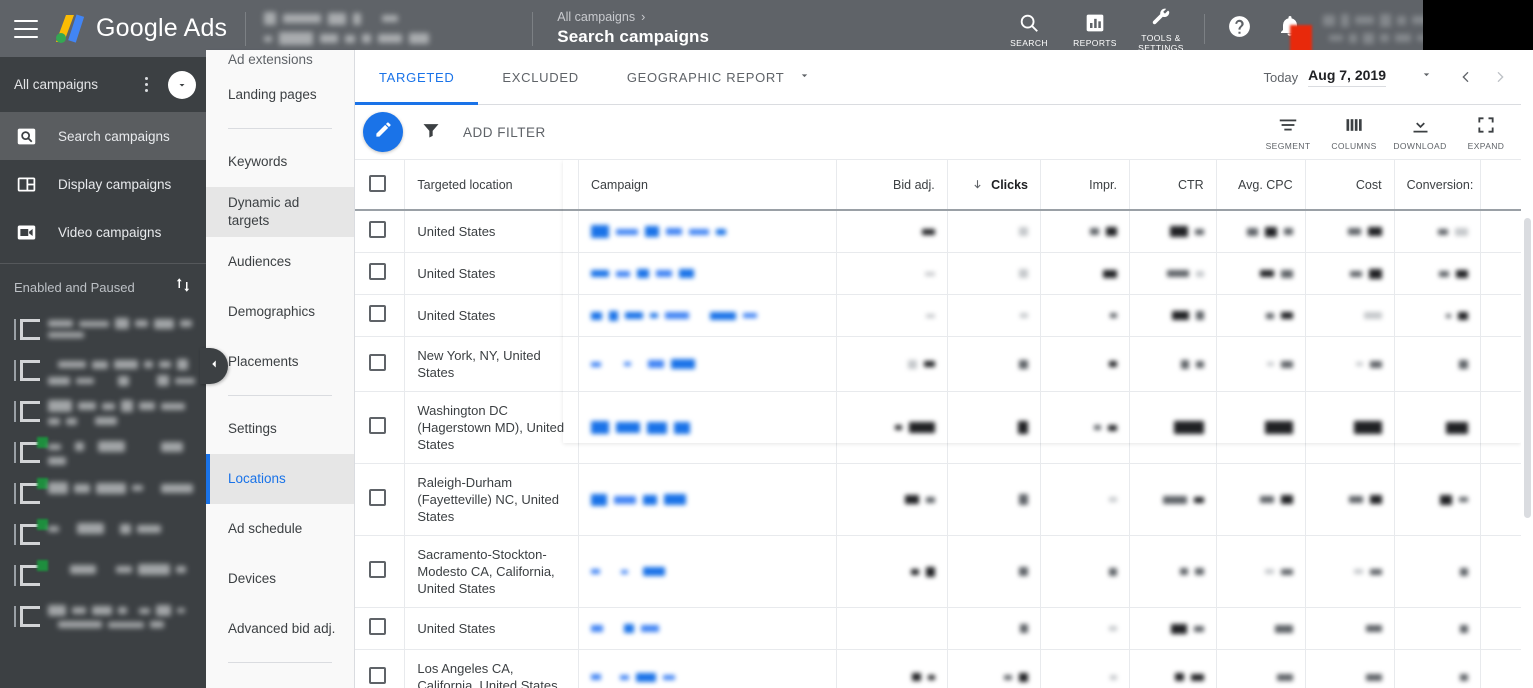 The width and height of the screenshot is (1533, 688). What do you see at coordinates (1527, 368) in the screenshot?
I see `scrollbar-thumb` at bounding box center [1527, 368].